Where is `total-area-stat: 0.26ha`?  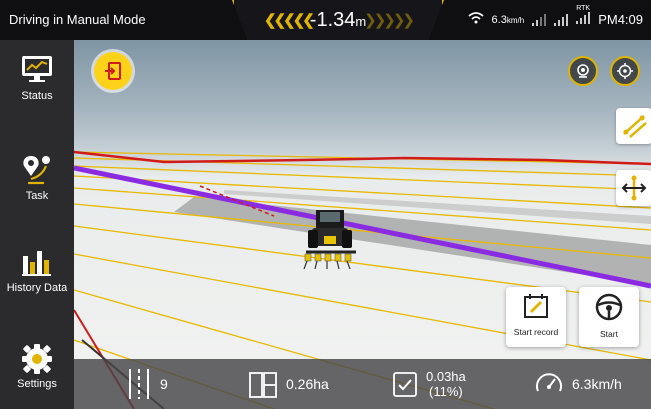 total-area-stat: 0.26ha is located at coordinates (288, 384).